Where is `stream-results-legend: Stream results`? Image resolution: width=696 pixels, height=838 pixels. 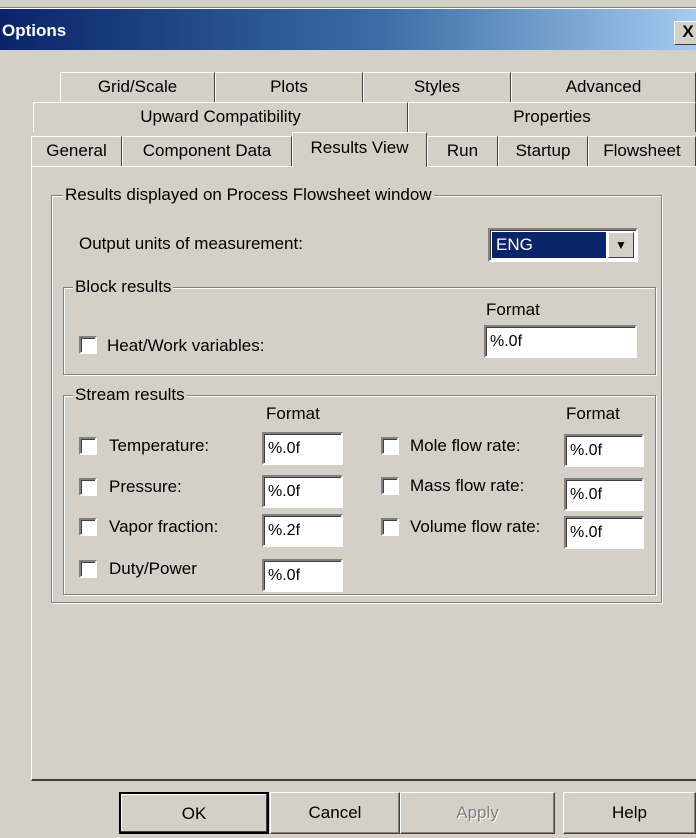
stream-results-legend: Stream results is located at coordinates (130, 395).